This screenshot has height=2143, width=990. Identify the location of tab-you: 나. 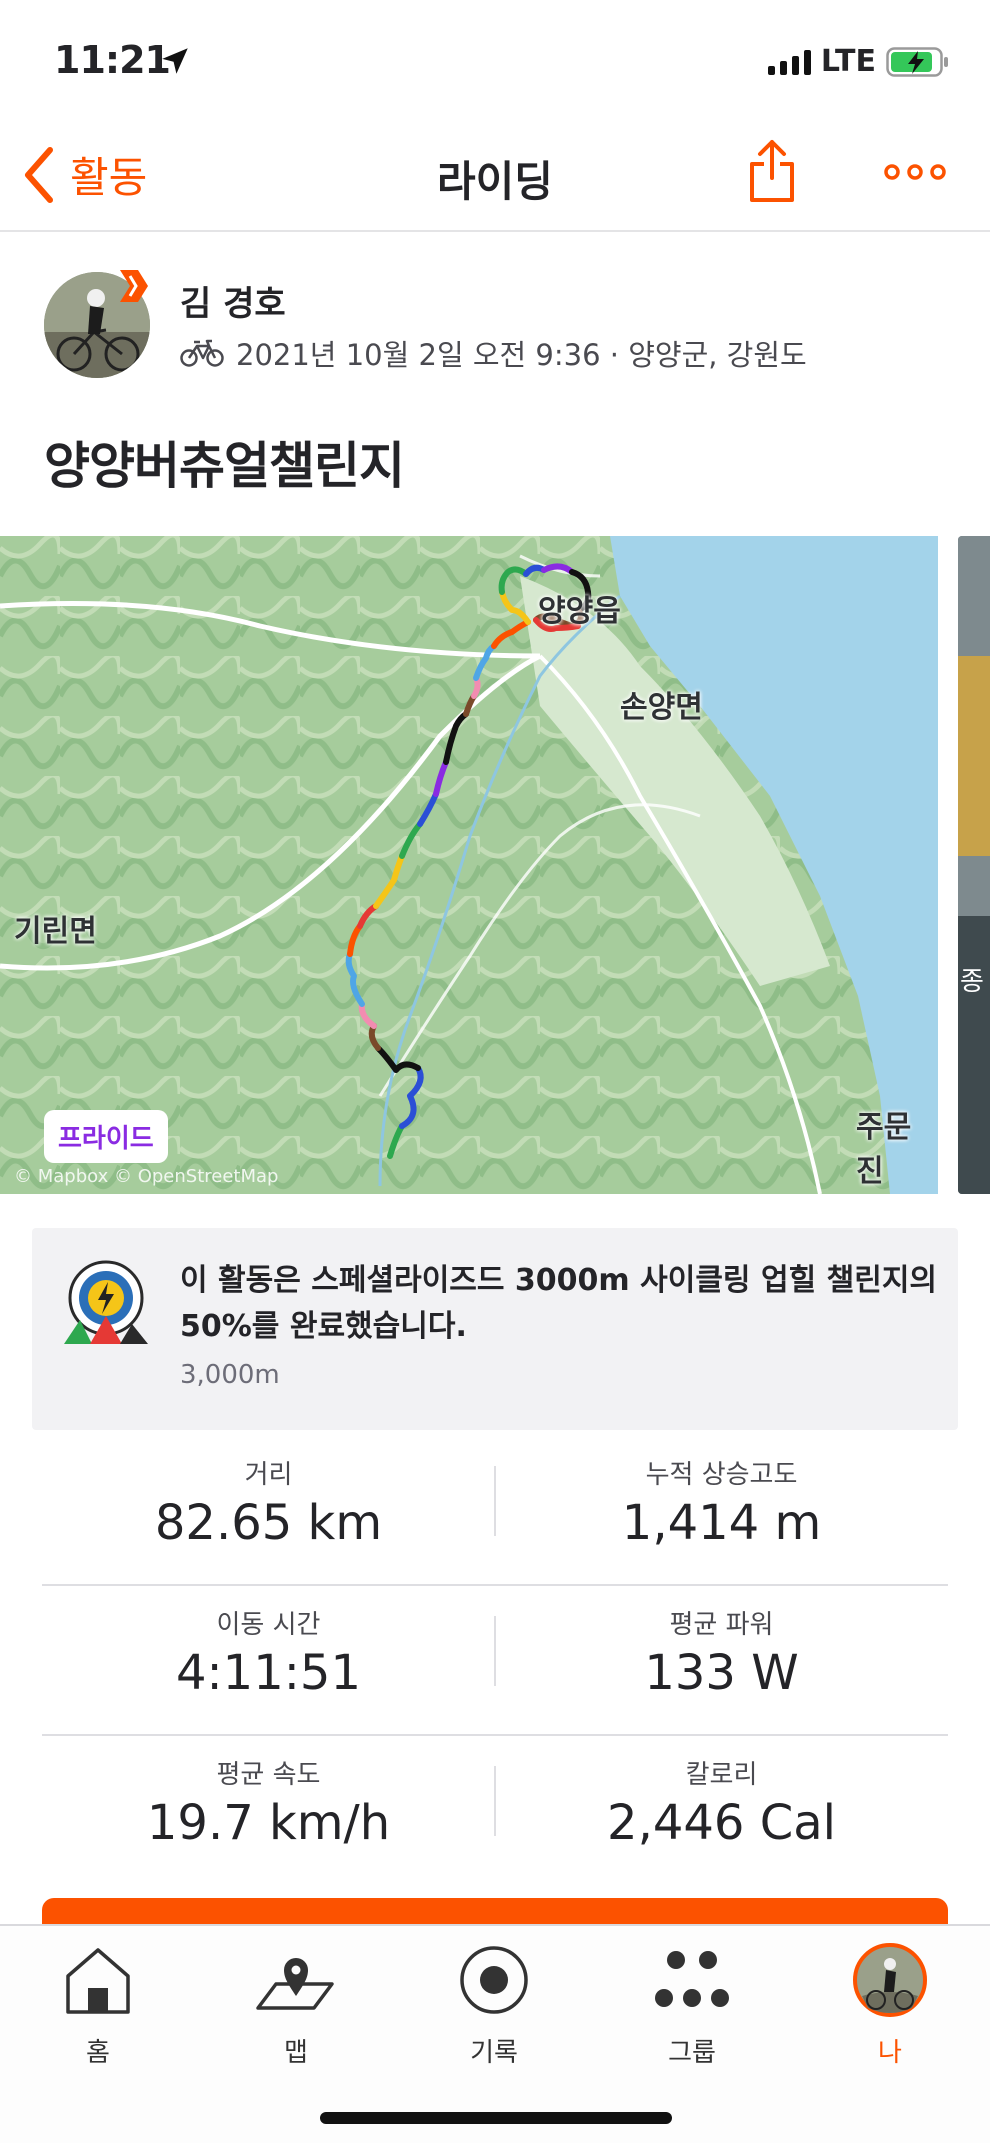
(890, 2003).